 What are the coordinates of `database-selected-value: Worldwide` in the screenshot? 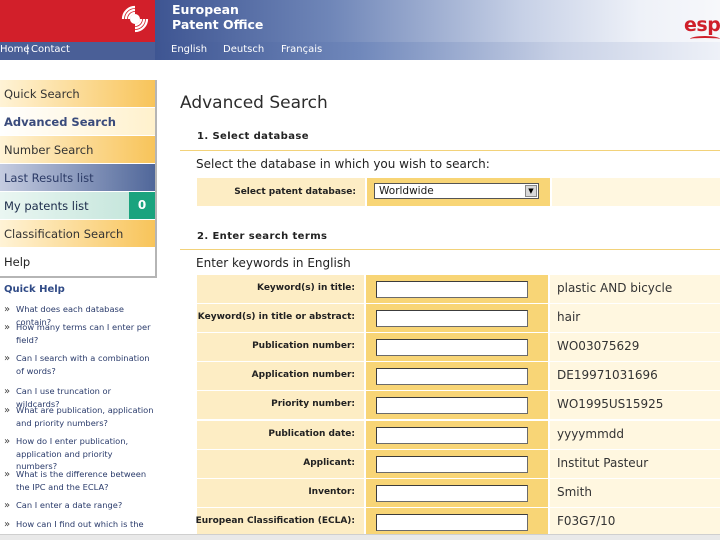 It's located at (406, 191).